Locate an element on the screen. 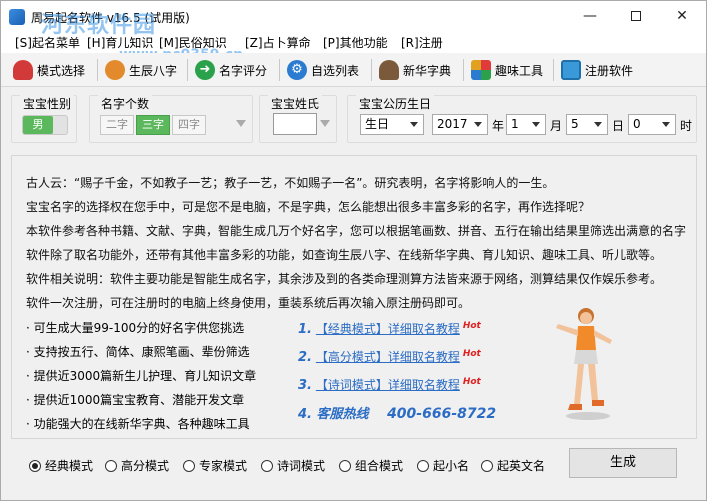 The image size is (707, 501). mode-label: 诗词模式 is located at coordinates (301, 466).